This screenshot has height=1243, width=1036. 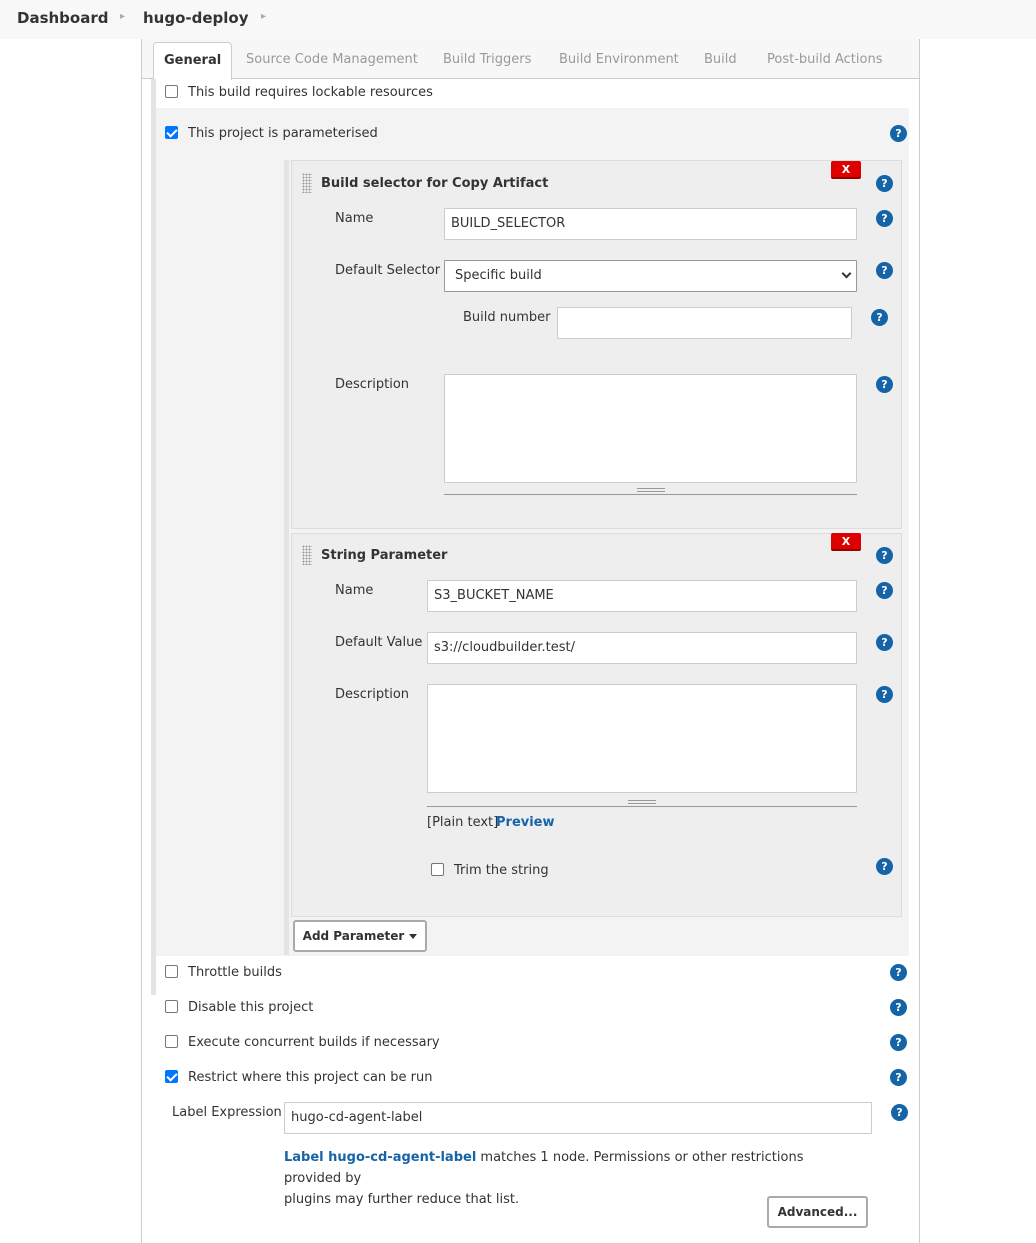 I want to click on concurrent-label: Execute concurrent builds if necessary, so click(x=314, y=1042).